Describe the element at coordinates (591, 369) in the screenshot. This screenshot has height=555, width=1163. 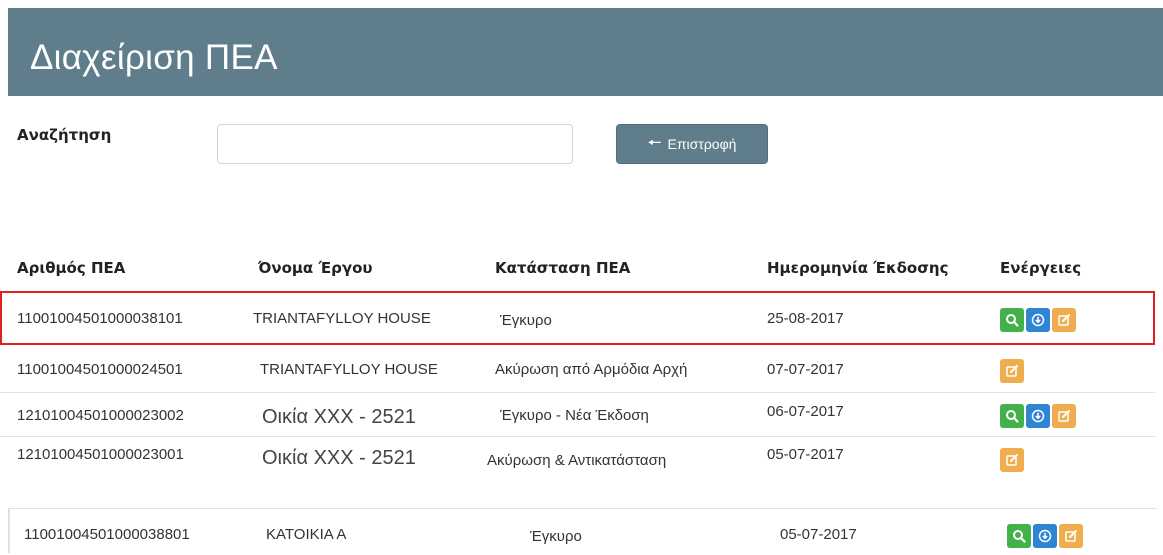
I see `pea-status: Ακύρωση από Αρμόδια Αρχή` at that location.